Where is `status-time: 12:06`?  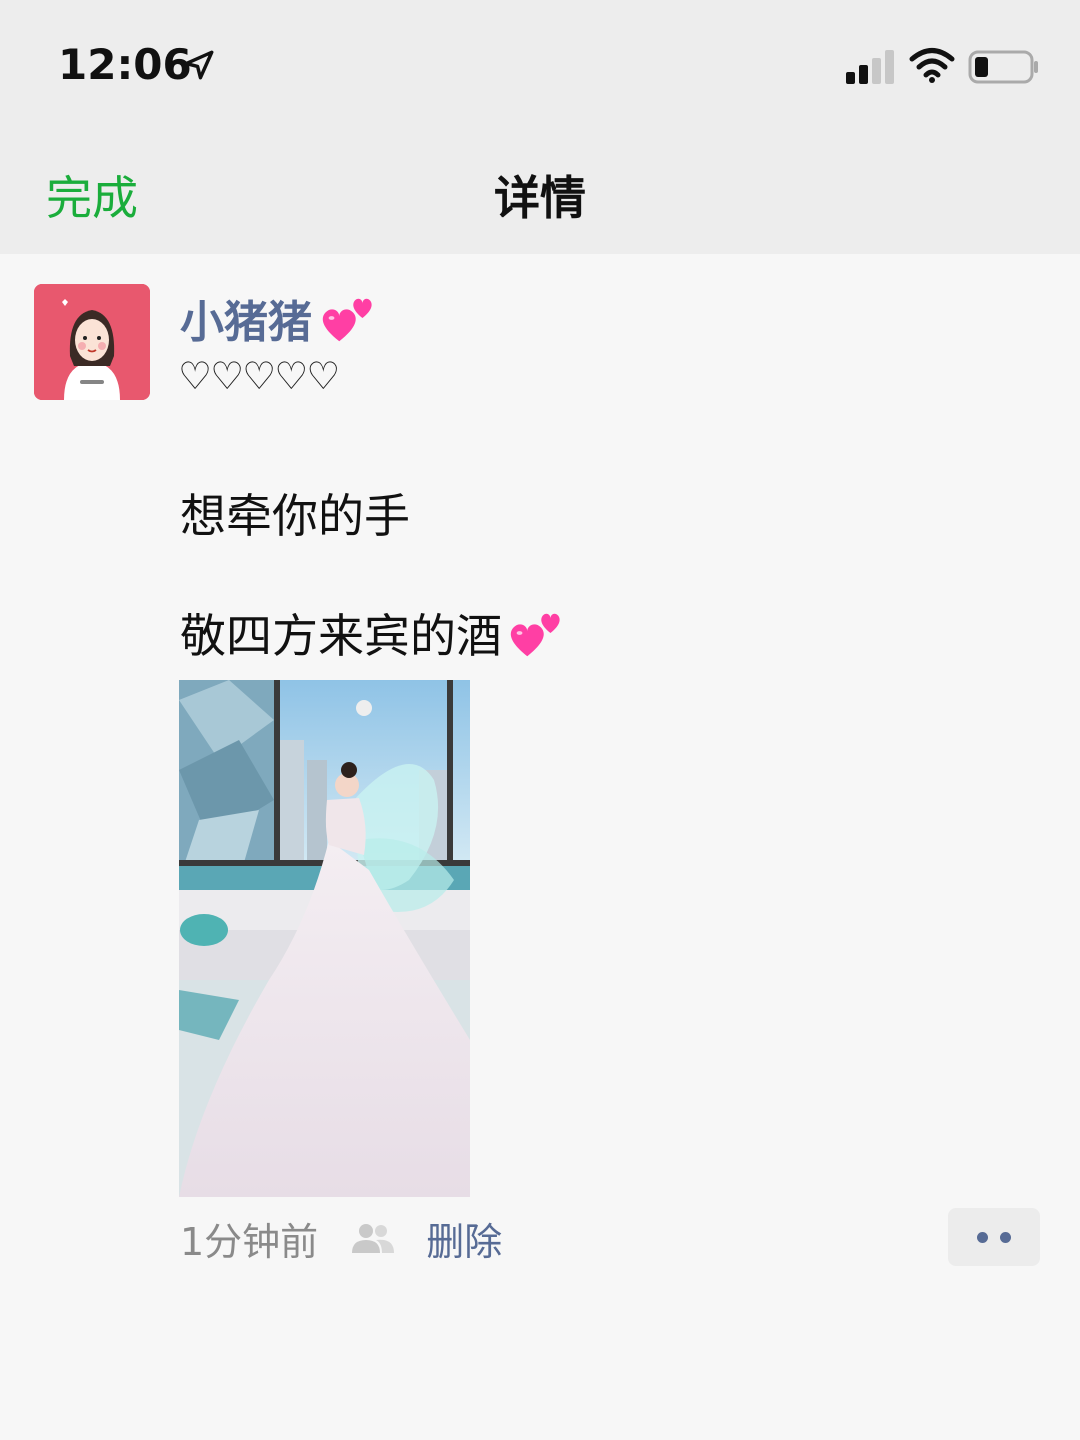 status-time: 12:06 is located at coordinates (125, 64).